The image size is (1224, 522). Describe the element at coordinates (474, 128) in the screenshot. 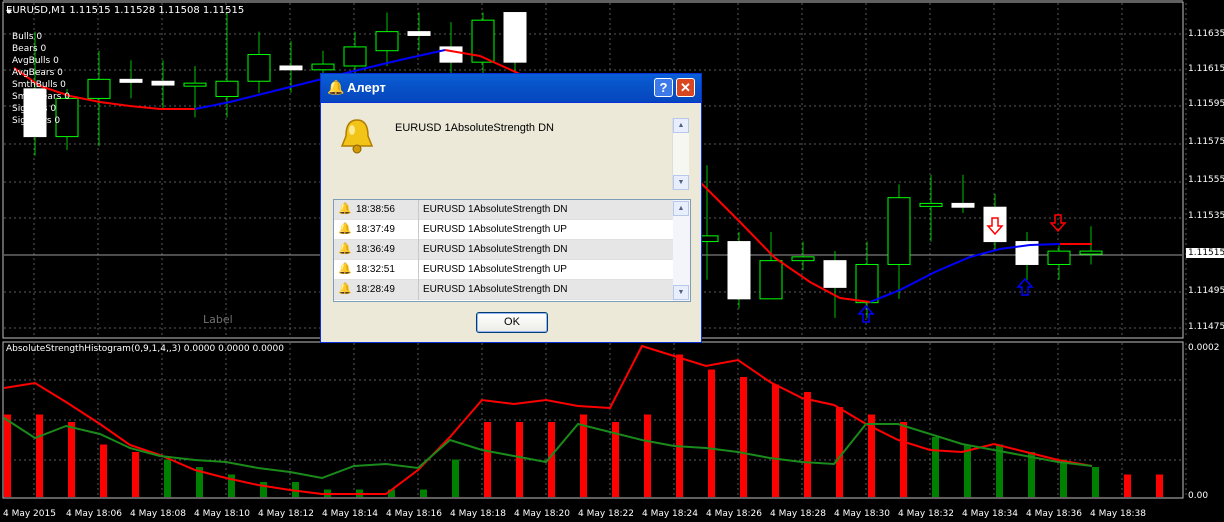

I see `alert-message: EURUSD 1AbsoluteStrength DN` at that location.